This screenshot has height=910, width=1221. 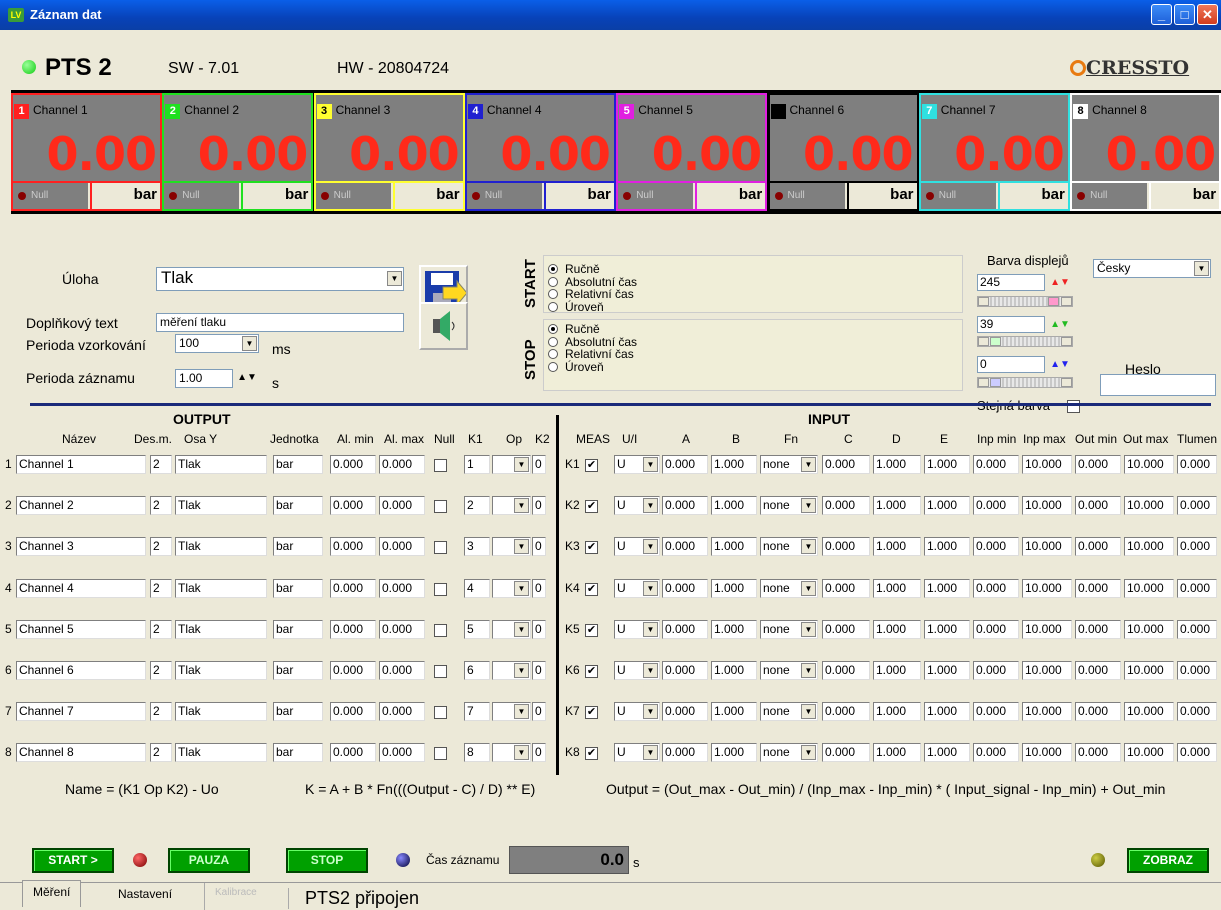 What do you see at coordinates (1073, 406) in the screenshot?
I see `same-color-checkbox` at bounding box center [1073, 406].